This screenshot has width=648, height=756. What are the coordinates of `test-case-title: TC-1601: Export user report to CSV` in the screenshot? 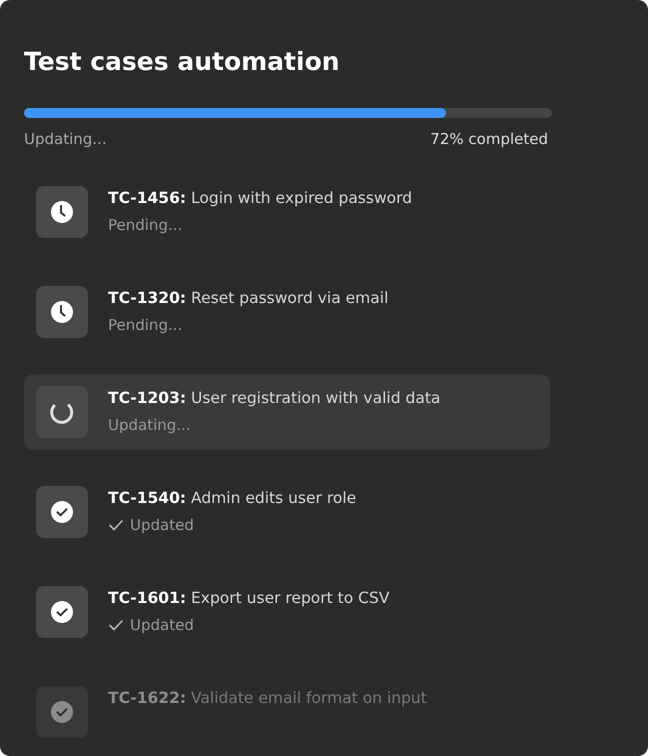 It's located at (249, 598).